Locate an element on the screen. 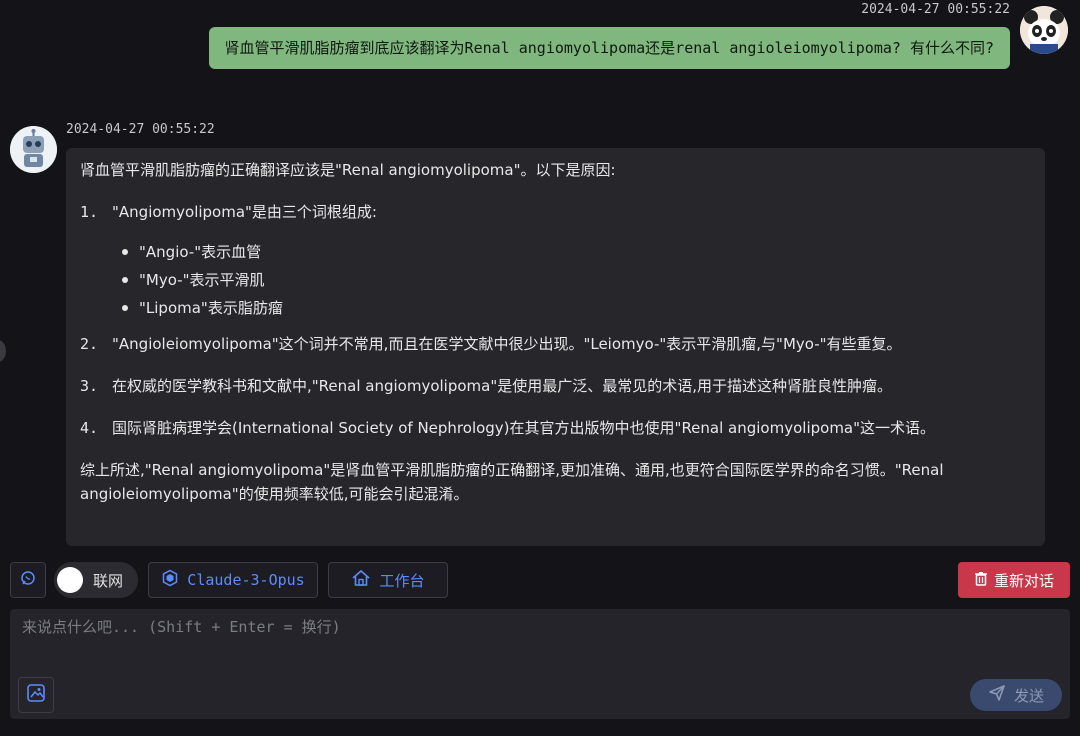 The width and height of the screenshot is (1080, 736). assistant-message-timestamp: 2024-04-27 00:55:22 is located at coordinates (140, 129).